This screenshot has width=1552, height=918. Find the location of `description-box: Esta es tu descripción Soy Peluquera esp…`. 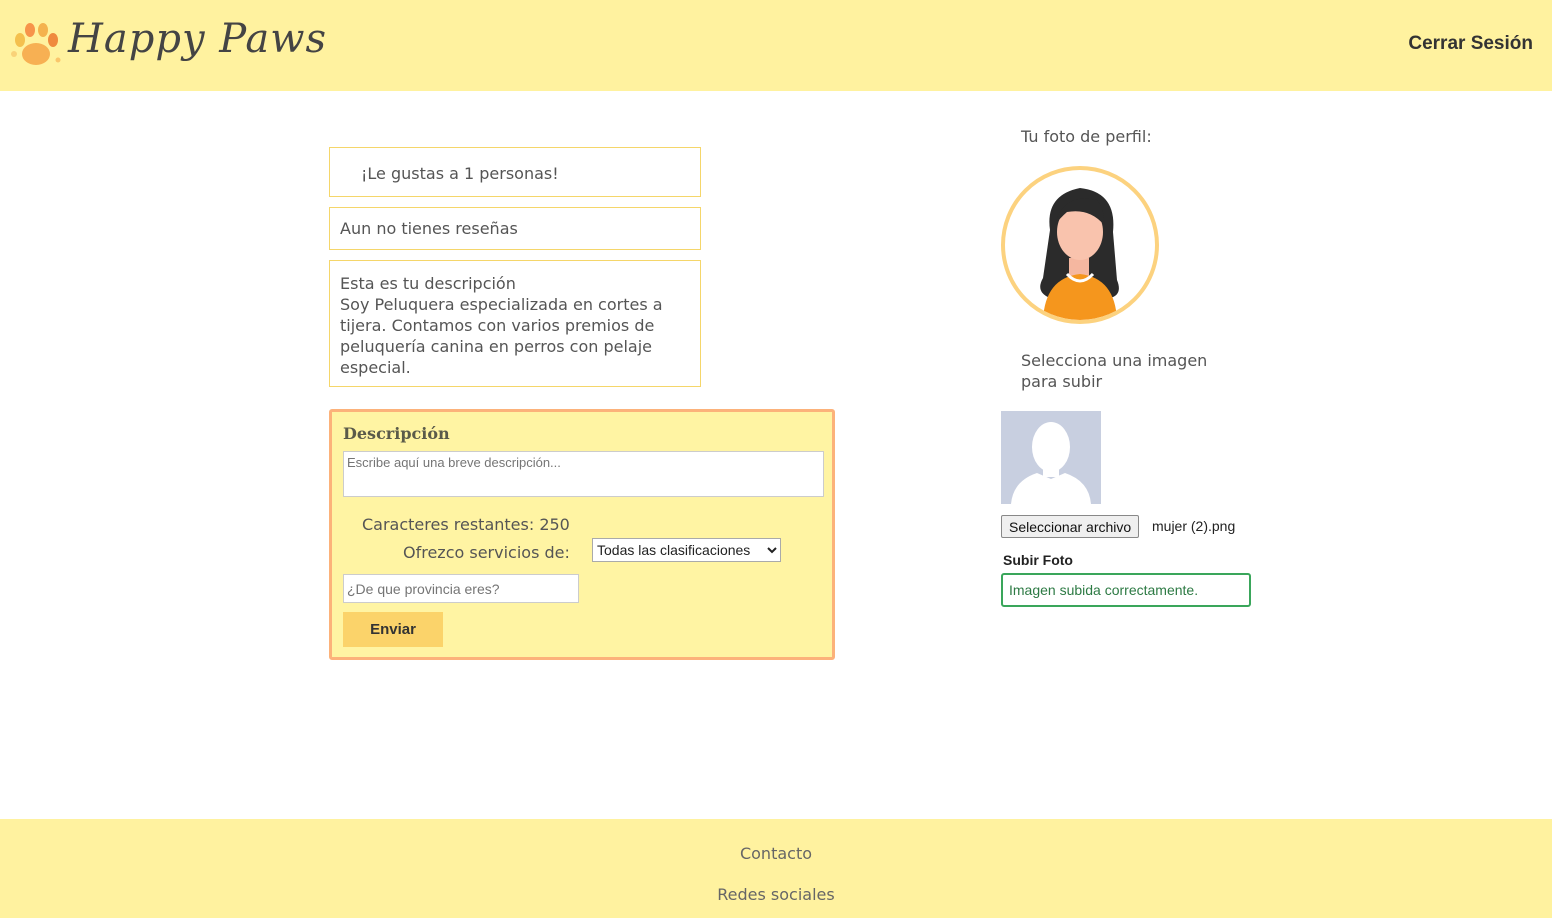

description-box: Esta es tu descripción Soy Peluquera esp… is located at coordinates (515, 323).